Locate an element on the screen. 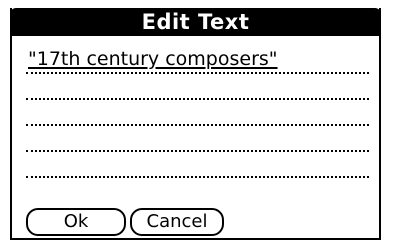 Image resolution: width=393 pixels, height=246 pixels. dialog-title: Edit Text is located at coordinates (195, 22).